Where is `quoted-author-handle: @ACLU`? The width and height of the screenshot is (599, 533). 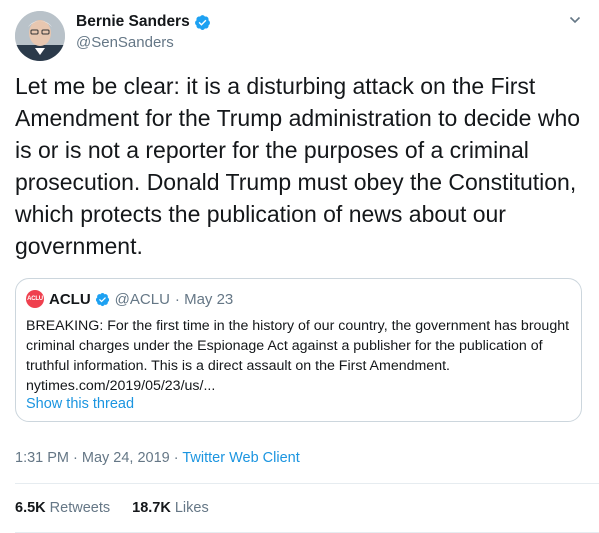 quoted-author-handle: @ACLU is located at coordinates (142, 299).